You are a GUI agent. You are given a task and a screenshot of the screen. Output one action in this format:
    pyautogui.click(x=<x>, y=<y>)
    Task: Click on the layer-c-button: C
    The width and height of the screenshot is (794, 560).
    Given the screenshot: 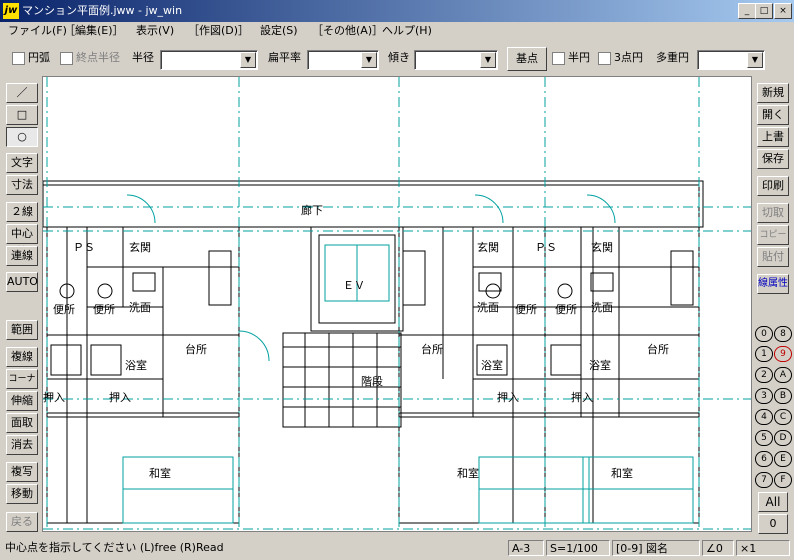 What is the action you would take?
    pyautogui.click(x=783, y=417)
    